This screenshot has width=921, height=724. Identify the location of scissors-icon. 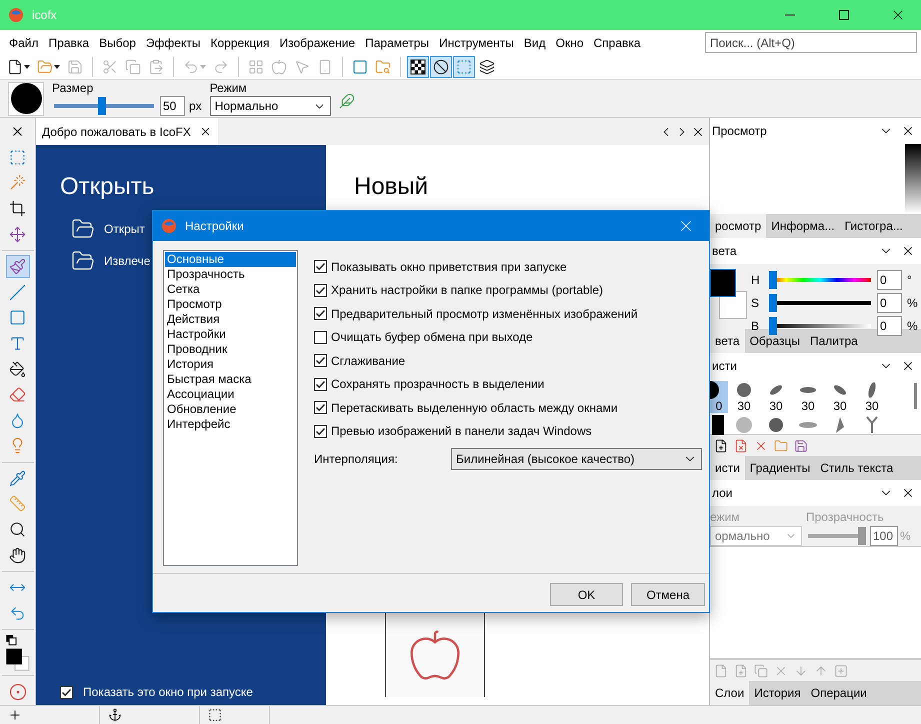
(110, 67).